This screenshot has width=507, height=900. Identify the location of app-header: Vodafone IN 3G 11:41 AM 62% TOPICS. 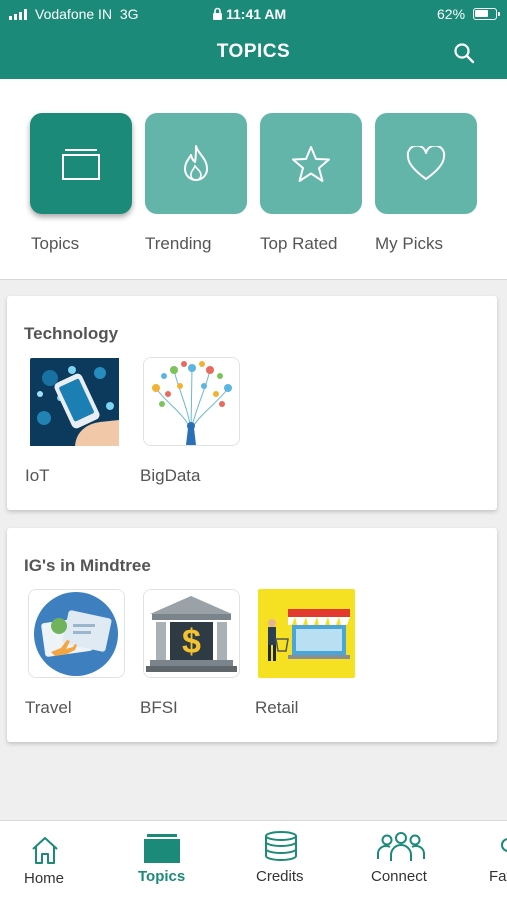
(253, 39).